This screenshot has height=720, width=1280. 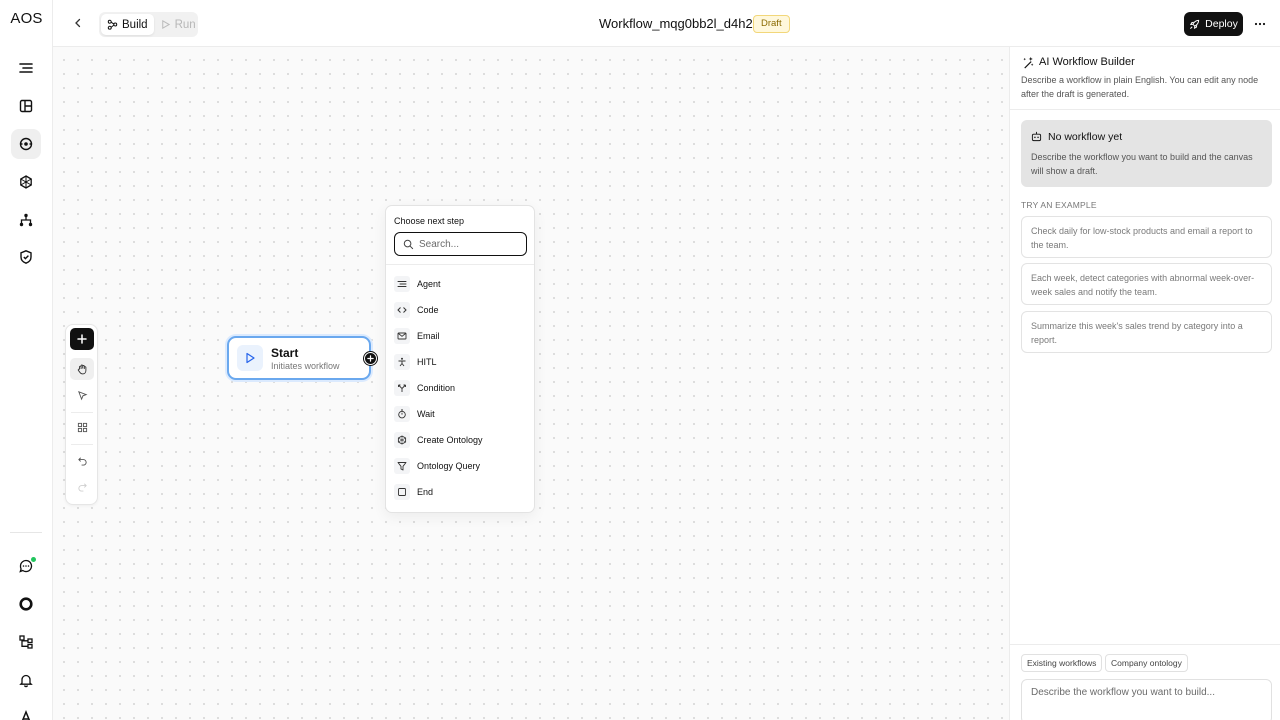 What do you see at coordinates (1059, 205) in the screenshot?
I see `examples-label: TRY AN EXAMPLE` at bounding box center [1059, 205].